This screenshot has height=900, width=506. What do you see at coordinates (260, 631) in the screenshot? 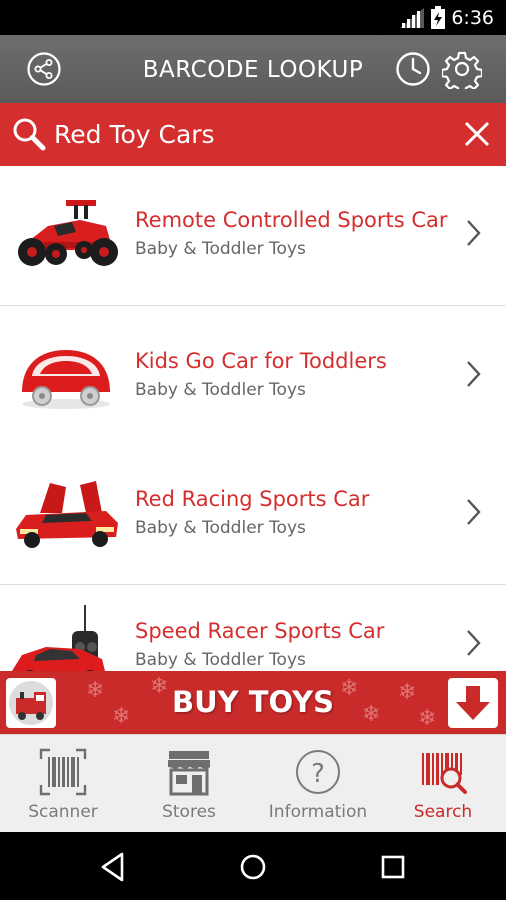
I see `result-title: Speed Racer Sports Car` at bounding box center [260, 631].